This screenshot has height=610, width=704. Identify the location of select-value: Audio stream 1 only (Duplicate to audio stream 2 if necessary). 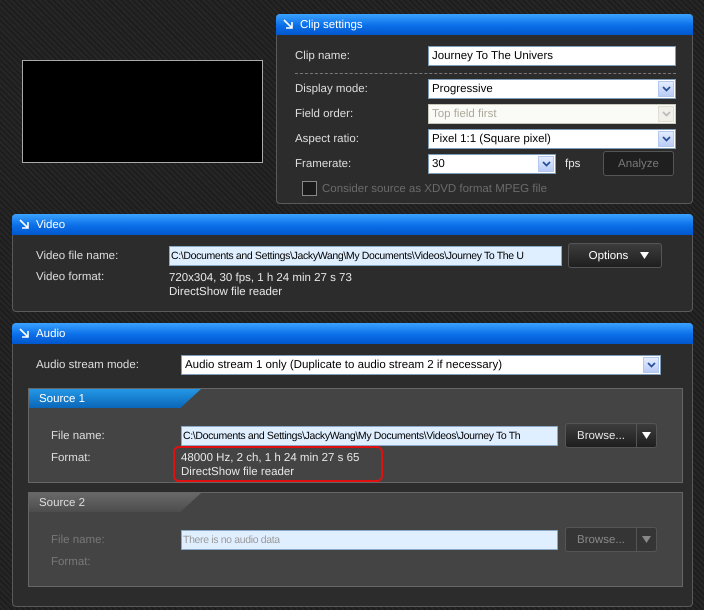
(343, 364).